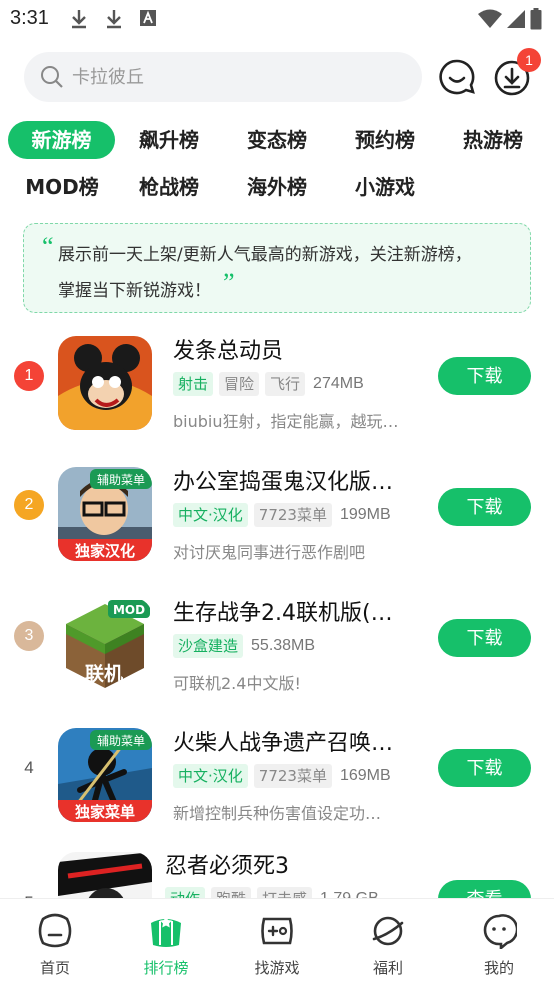  I want to click on game-tags: 射击 冒险 飞行 274MB, so click(268, 384).